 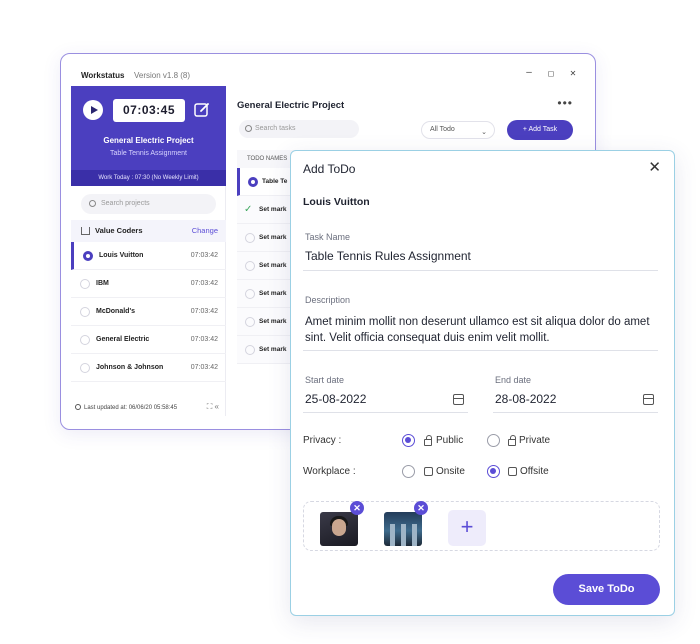 What do you see at coordinates (85, 231) in the screenshot?
I see `org-tree-icon` at bounding box center [85, 231].